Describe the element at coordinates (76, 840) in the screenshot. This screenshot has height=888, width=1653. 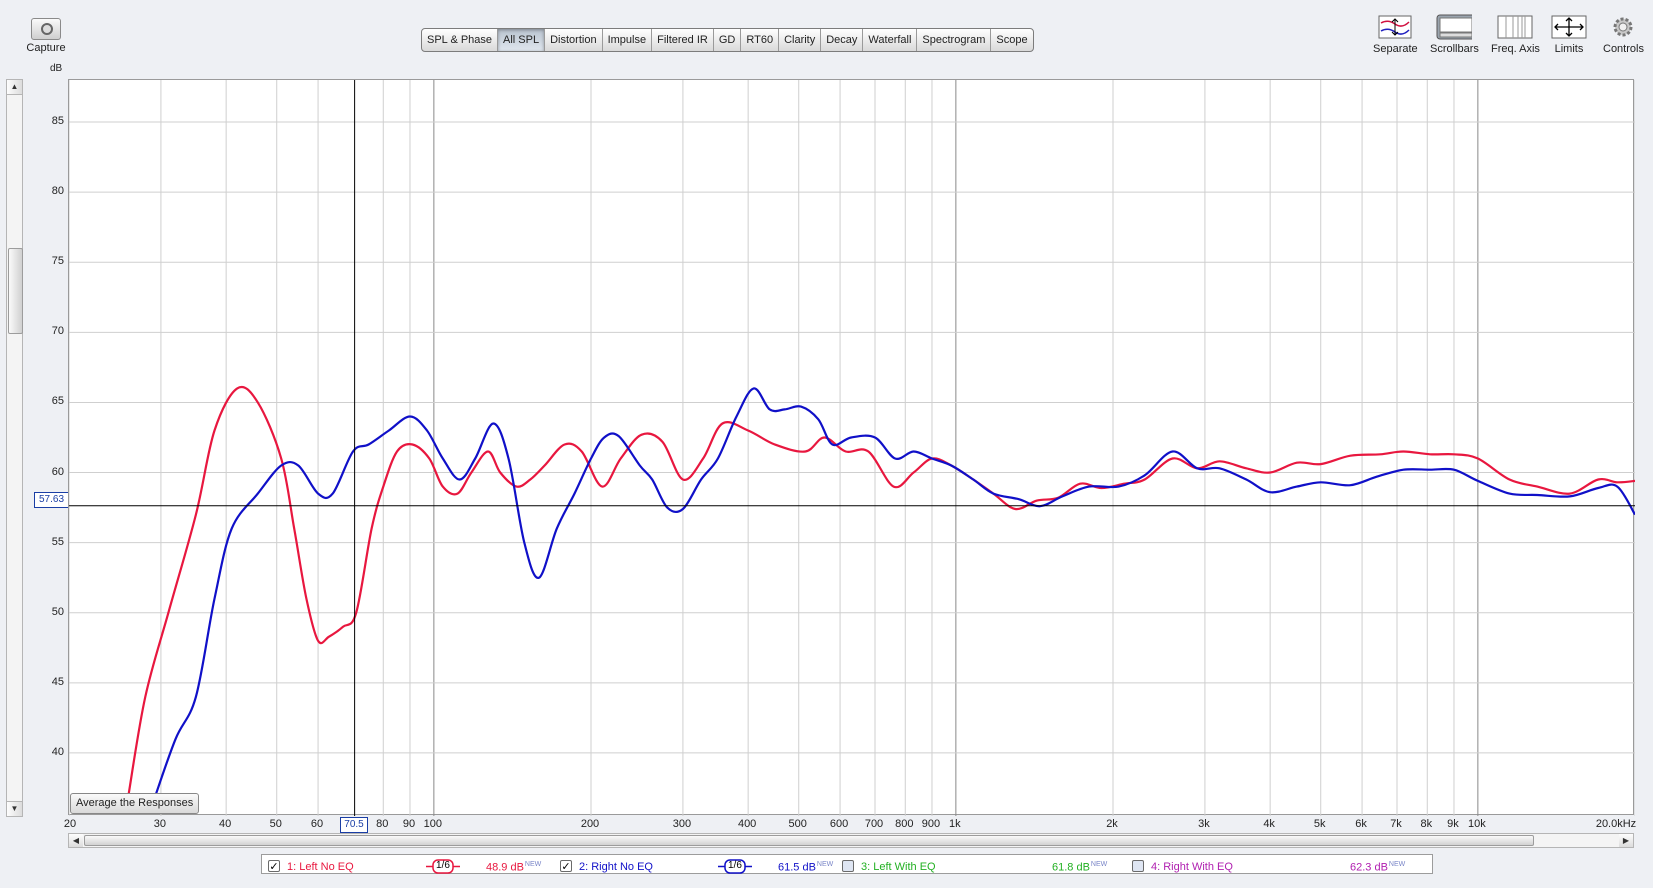
I see `scroll-left-icon: ◀` at that location.